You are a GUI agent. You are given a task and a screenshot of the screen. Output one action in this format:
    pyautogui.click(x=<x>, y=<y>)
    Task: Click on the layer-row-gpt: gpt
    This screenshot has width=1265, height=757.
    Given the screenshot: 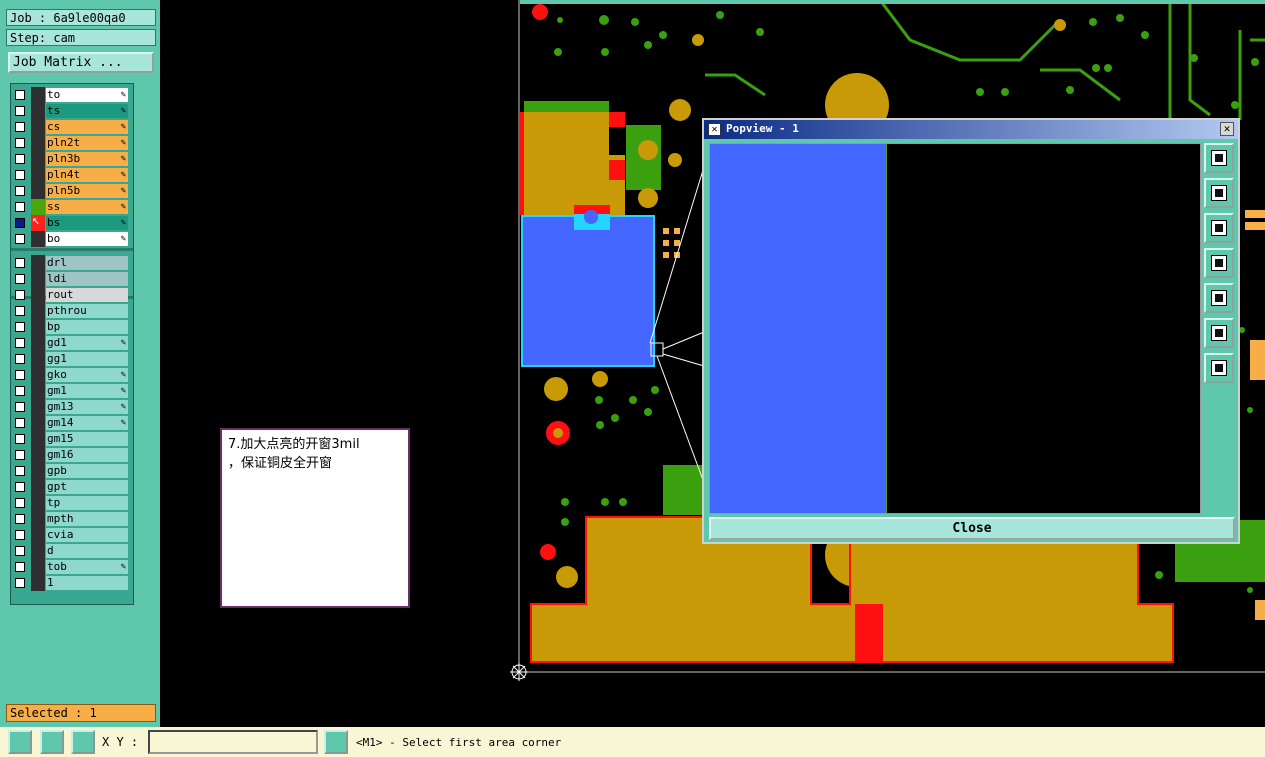 What is the action you would take?
    pyautogui.click(x=72, y=487)
    